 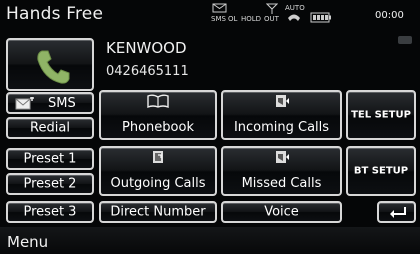 What do you see at coordinates (219, 8) in the screenshot?
I see `sms-status-icon` at bounding box center [219, 8].